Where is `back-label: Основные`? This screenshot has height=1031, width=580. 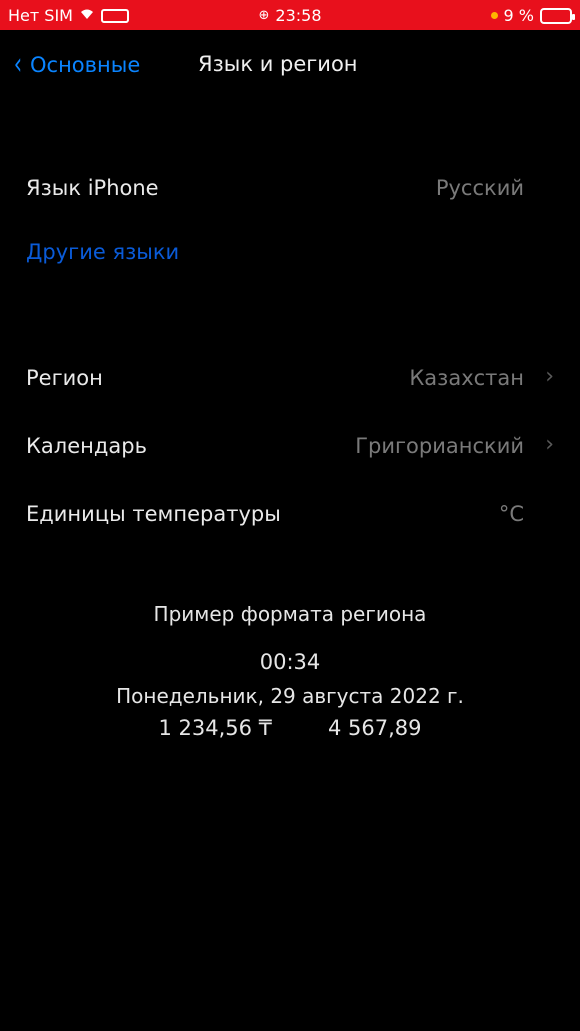 back-label: Основные is located at coordinates (85, 65).